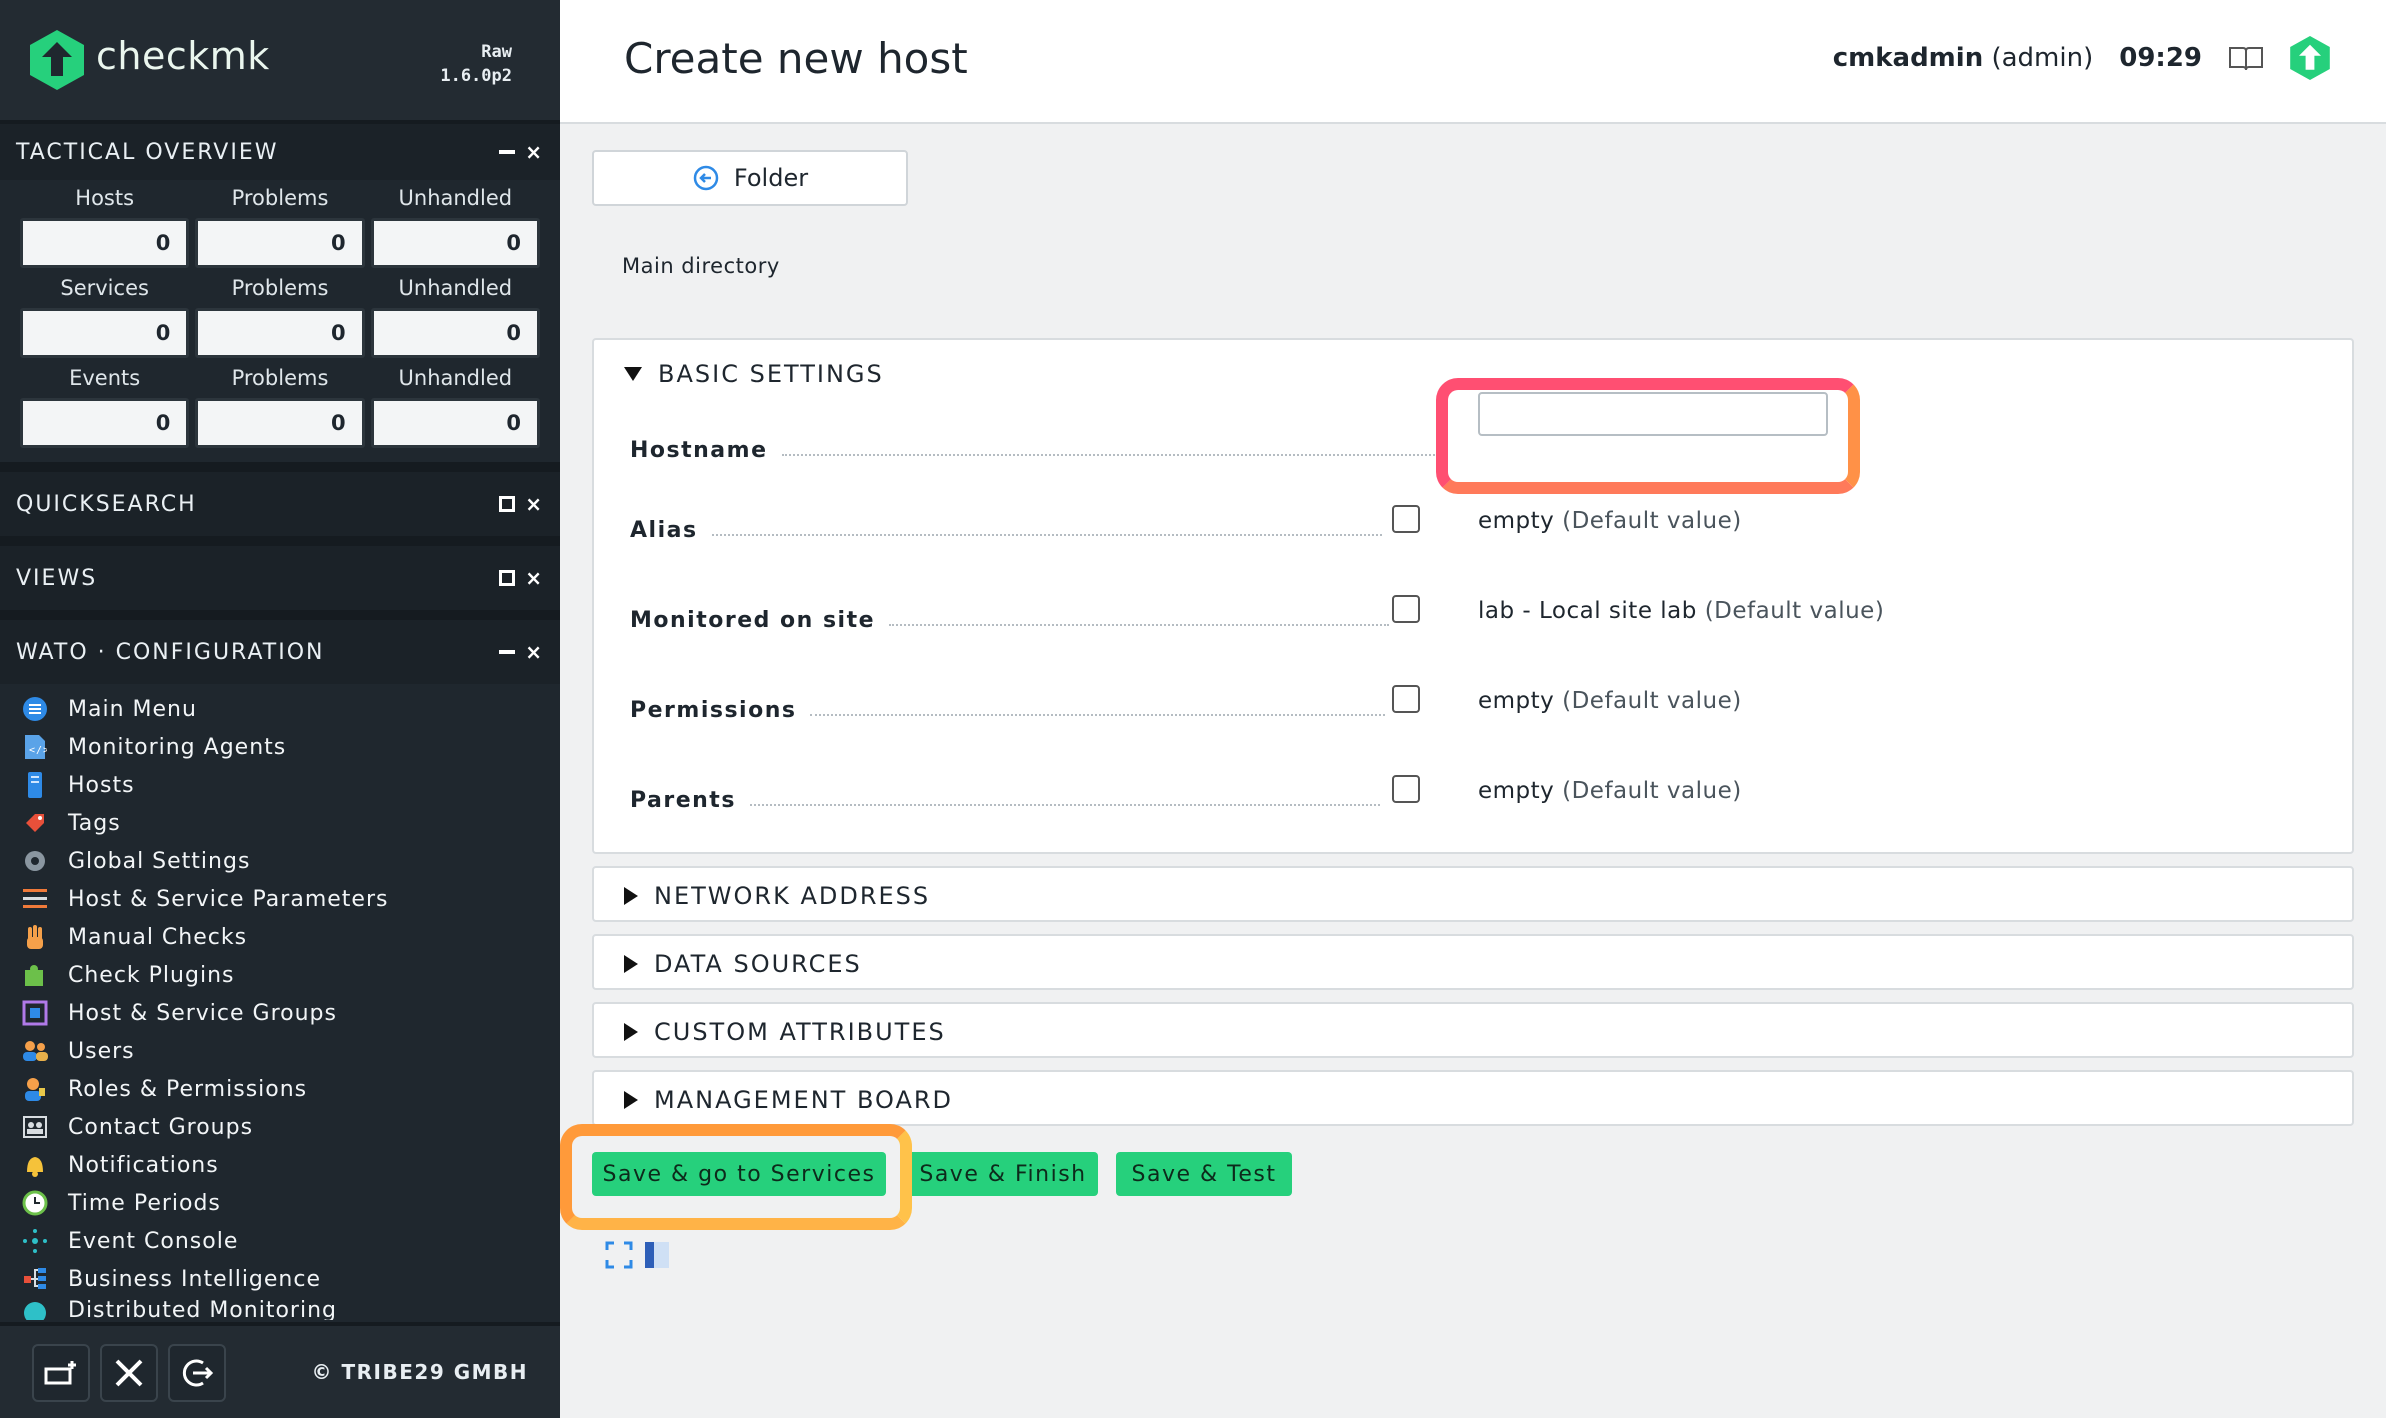 The image size is (2386, 1418). Describe the element at coordinates (290, 709) in the screenshot. I see `wato-item-main-menu: Main Menu` at that location.